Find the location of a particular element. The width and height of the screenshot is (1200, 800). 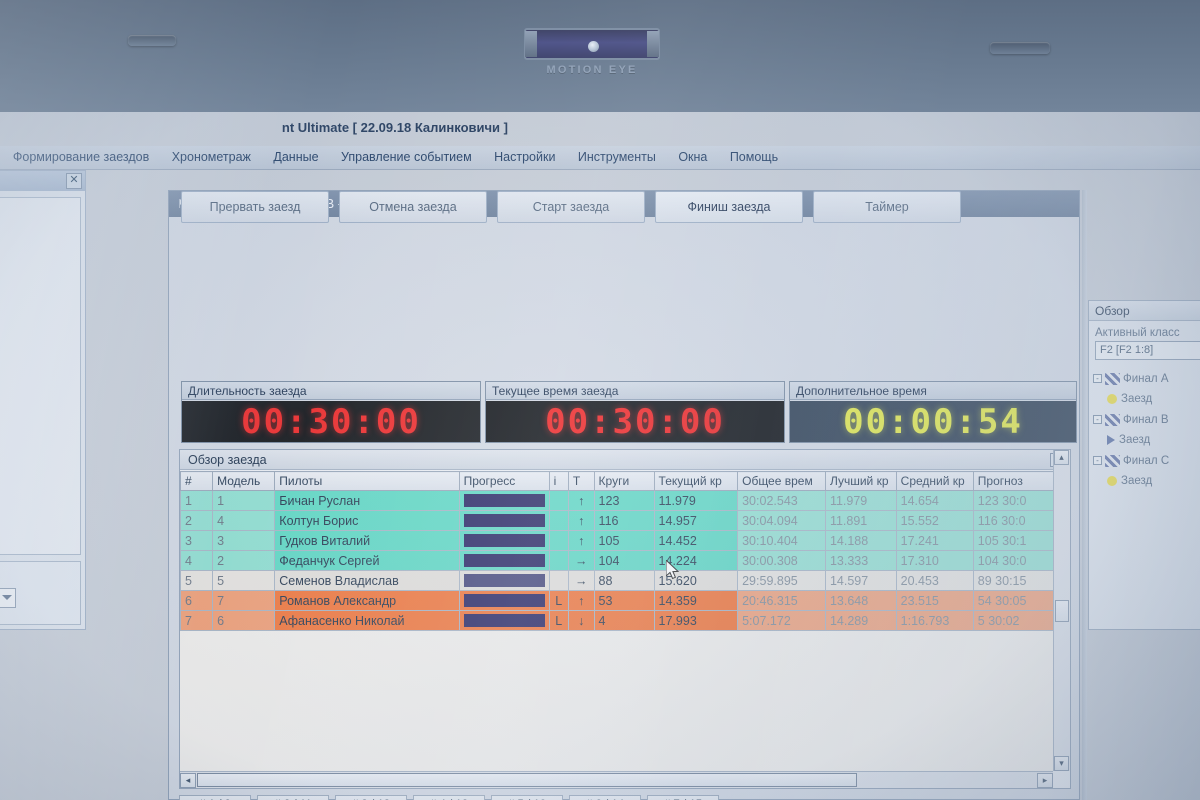

current-race-time-caption: Текущее время заезда is located at coordinates (635, 391).